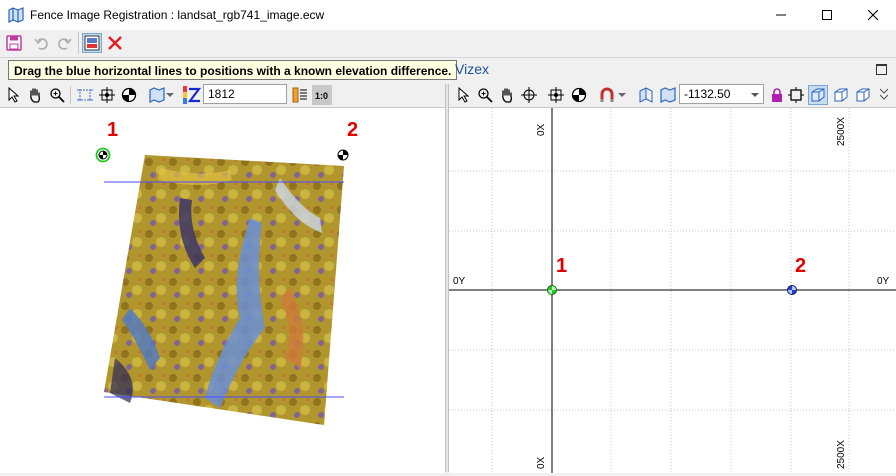 The image size is (896, 476). Describe the element at coordinates (646, 95) in the screenshot. I see `section-plane-icon` at that location.